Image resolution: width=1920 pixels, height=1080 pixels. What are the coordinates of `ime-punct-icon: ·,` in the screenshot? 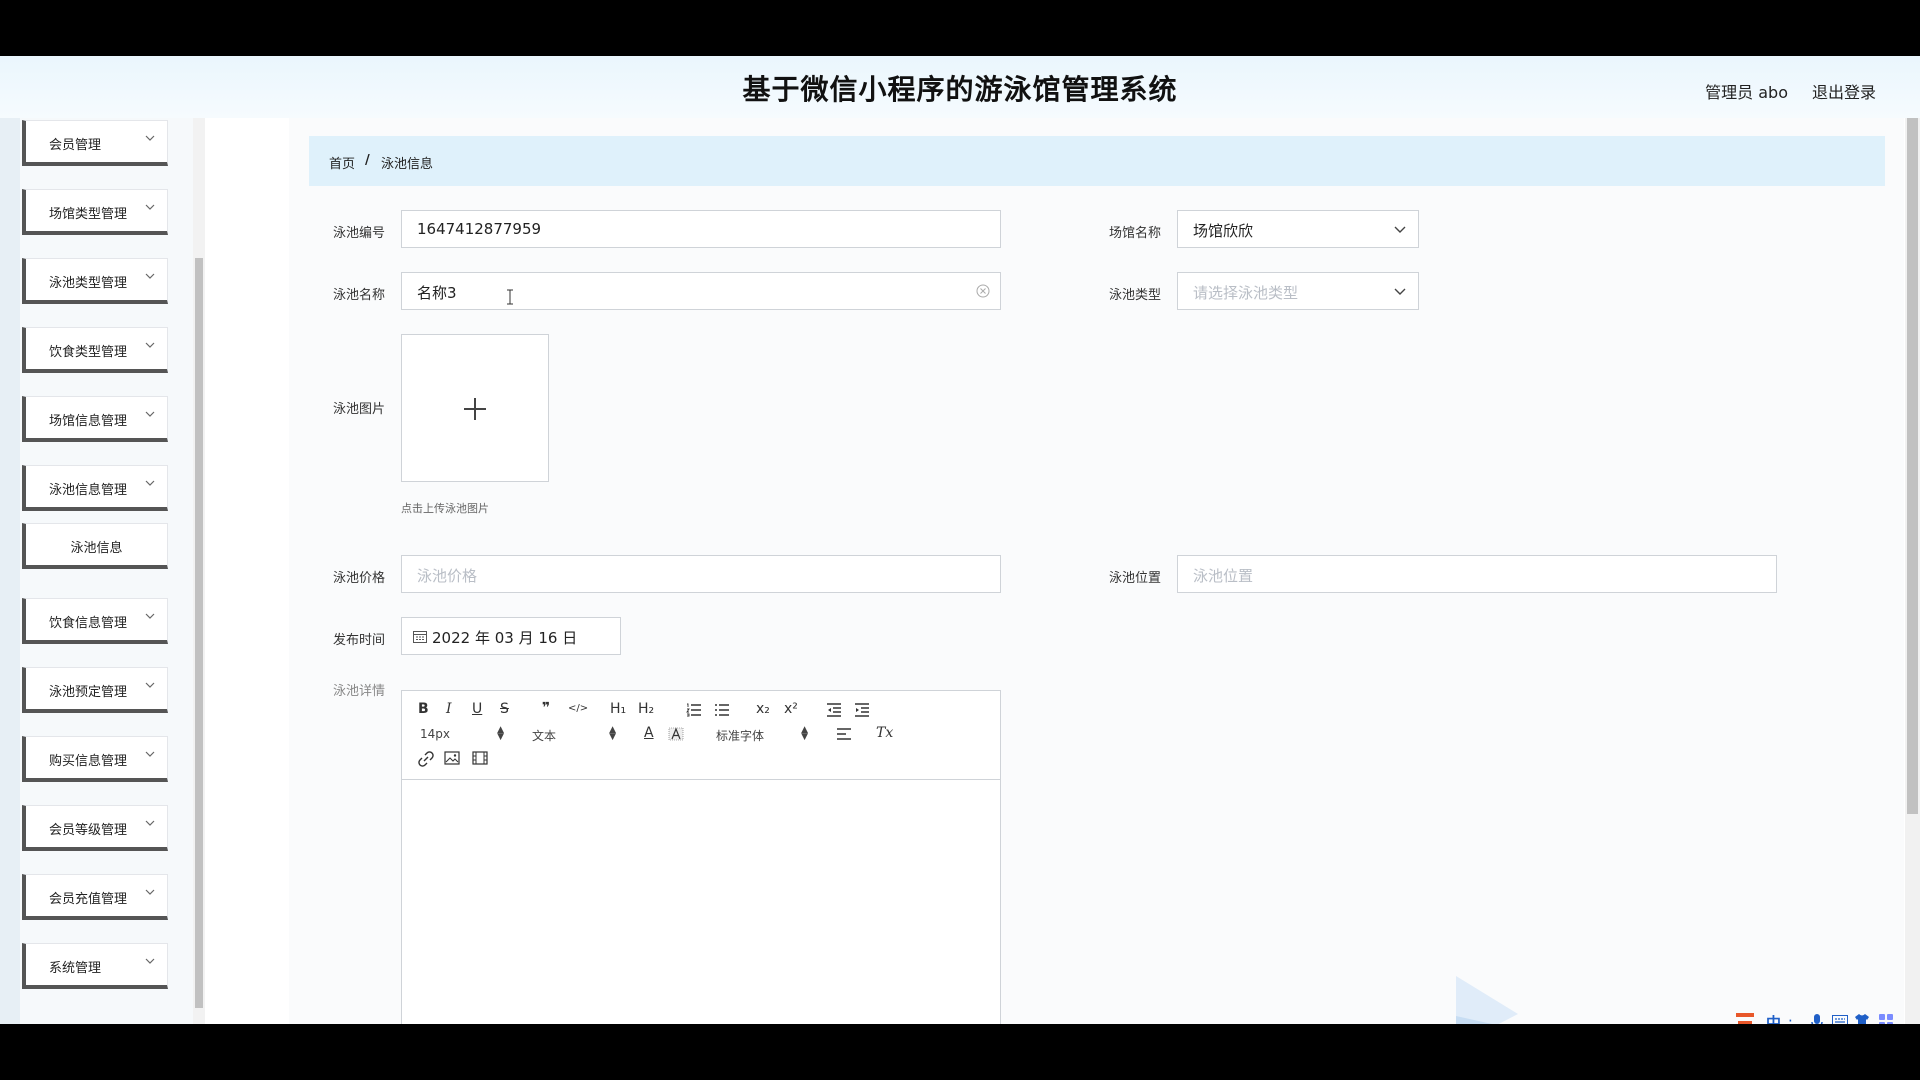 It's located at (1793, 1018).